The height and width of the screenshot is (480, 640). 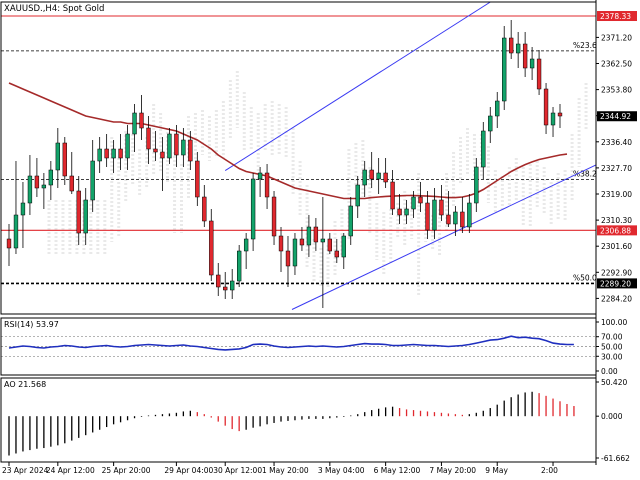 I want to click on price-tick-label: 2310.30, so click(x=616, y=220).